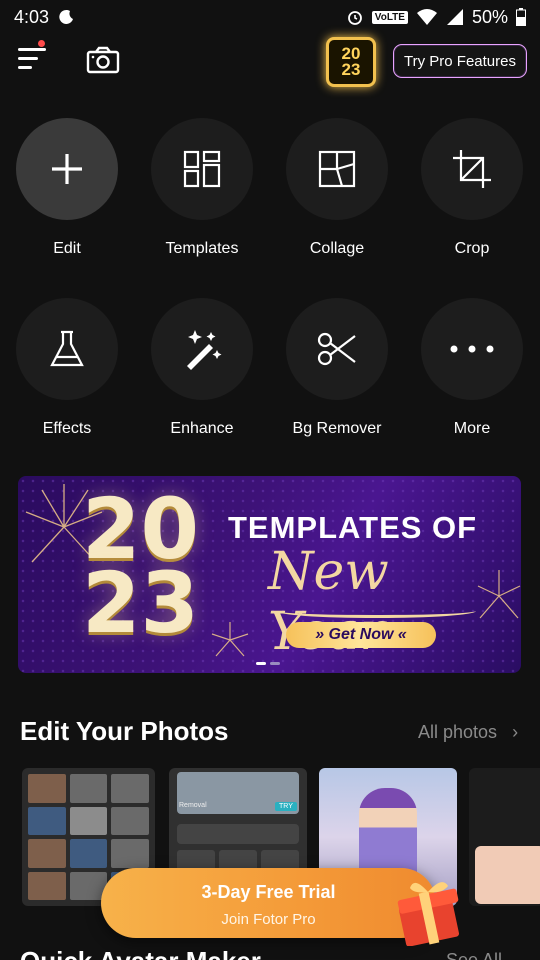 The image size is (540, 960). Describe the element at coordinates (337, 368) in the screenshot. I see `tool-bg-remover: Bg Remover` at that location.